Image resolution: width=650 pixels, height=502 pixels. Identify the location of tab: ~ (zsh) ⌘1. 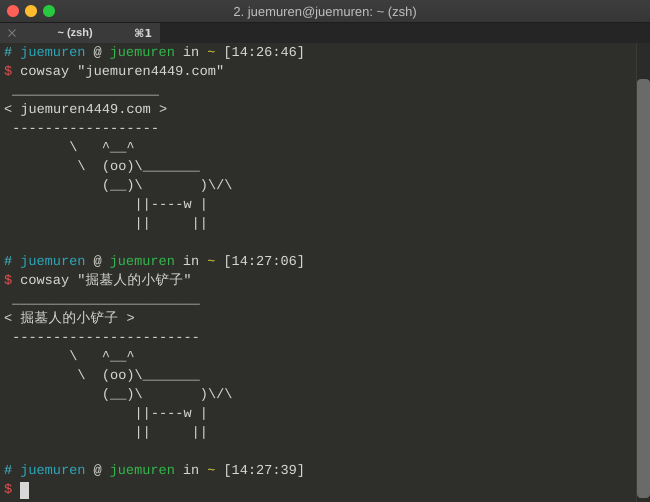
(80, 33).